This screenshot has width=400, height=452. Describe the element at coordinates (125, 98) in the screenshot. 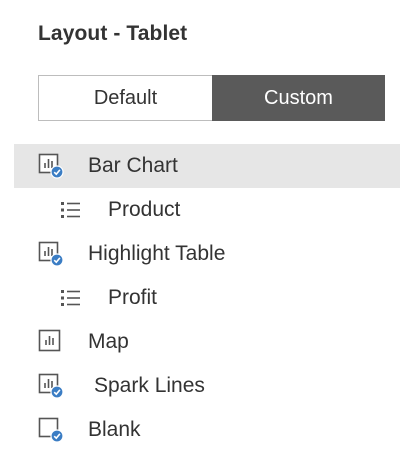

I see `default-button: Default` at that location.